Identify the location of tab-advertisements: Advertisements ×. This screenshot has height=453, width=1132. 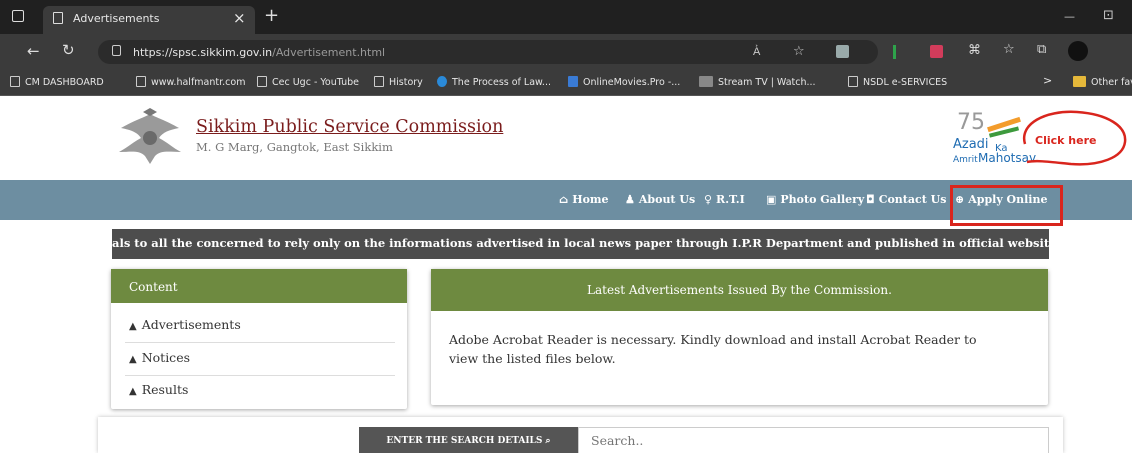
(149, 20).